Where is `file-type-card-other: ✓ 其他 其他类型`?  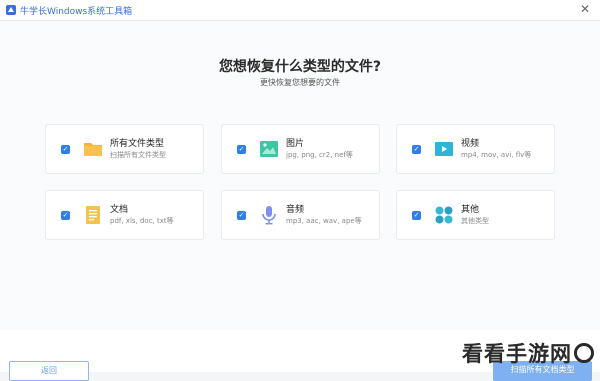 file-type-card-other: ✓ 其他 其他类型 is located at coordinates (475, 215).